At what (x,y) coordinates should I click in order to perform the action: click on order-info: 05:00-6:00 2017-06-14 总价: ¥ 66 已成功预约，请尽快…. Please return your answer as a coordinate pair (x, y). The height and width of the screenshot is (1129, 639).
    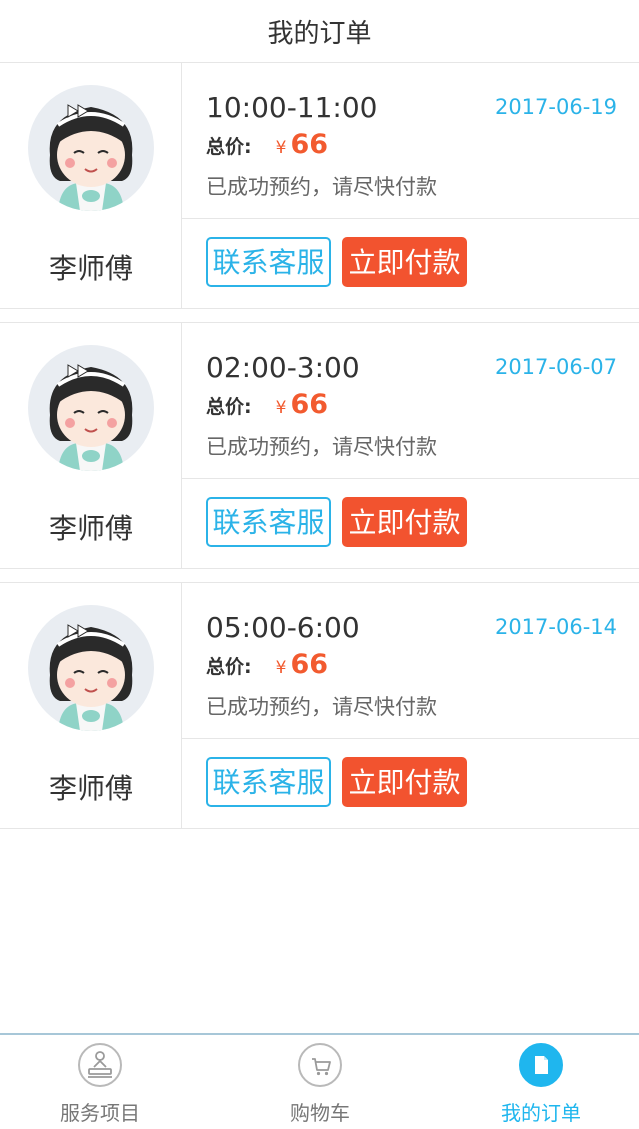
    Looking at the image, I should click on (410, 661).